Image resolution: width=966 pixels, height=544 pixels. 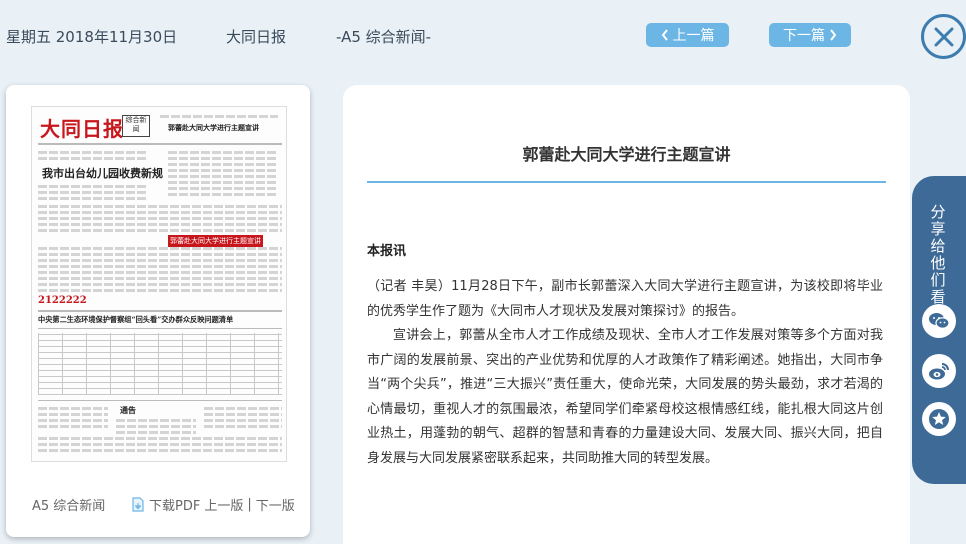 I want to click on title-divider, so click(x=626, y=182).